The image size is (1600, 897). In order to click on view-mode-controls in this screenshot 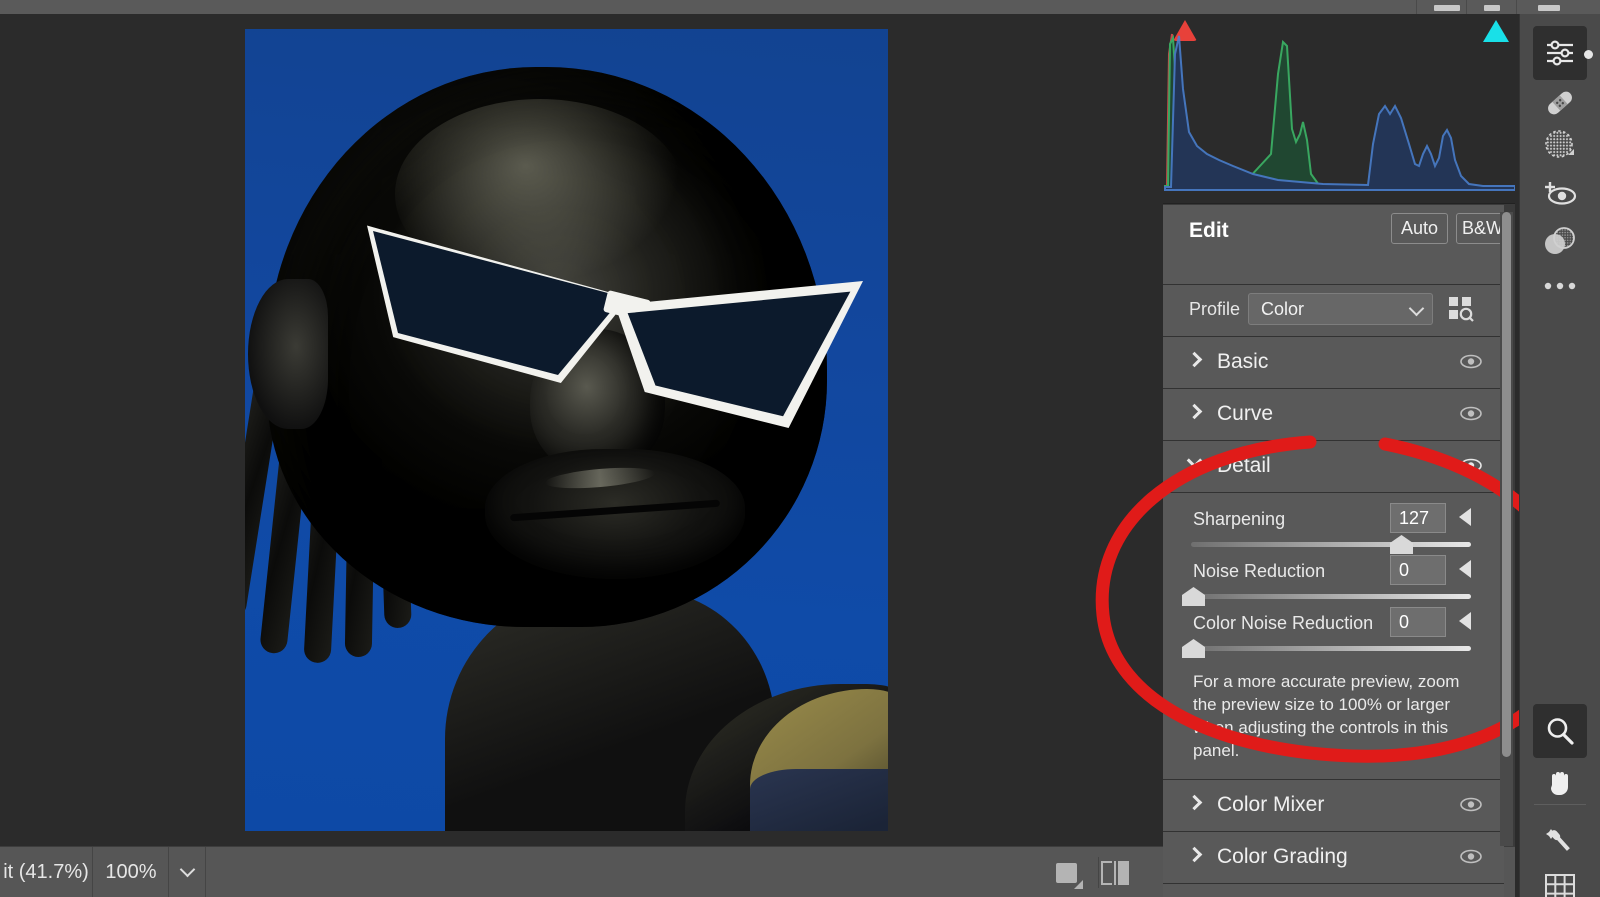, I will do `click(1100, 872)`.